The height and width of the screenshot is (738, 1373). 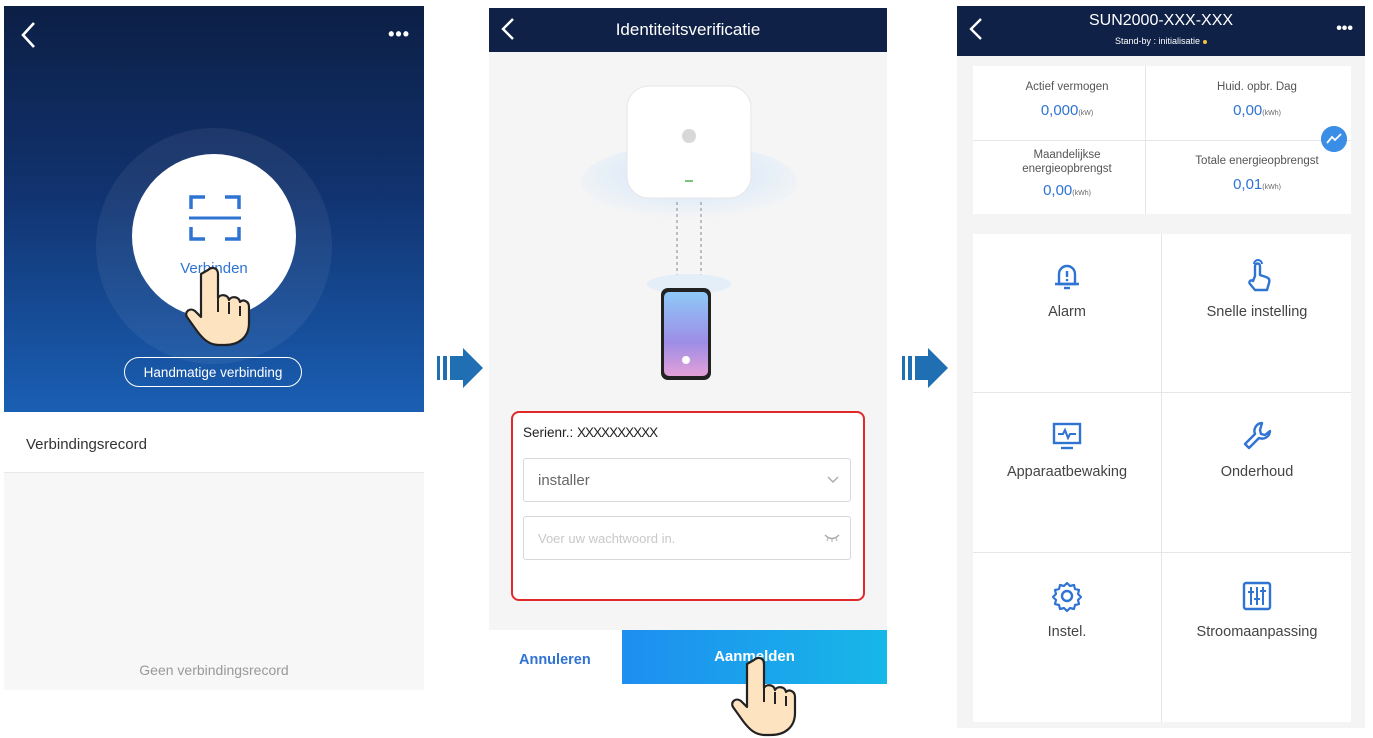 I want to click on tile-label: Snelle instelling, so click(x=1257, y=312).